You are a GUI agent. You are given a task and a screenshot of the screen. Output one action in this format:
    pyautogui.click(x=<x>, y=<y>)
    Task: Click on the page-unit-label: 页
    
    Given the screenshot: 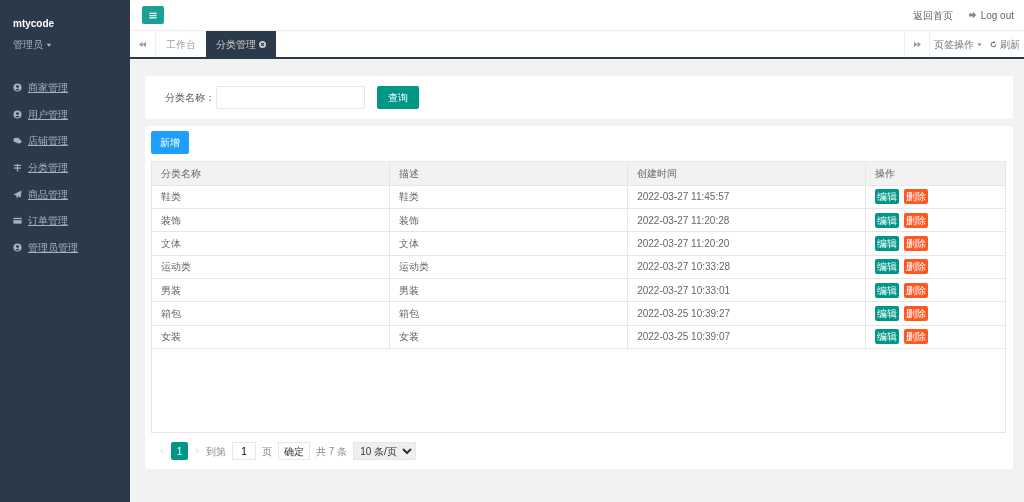 What is the action you would take?
    pyautogui.click(x=267, y=451)
    